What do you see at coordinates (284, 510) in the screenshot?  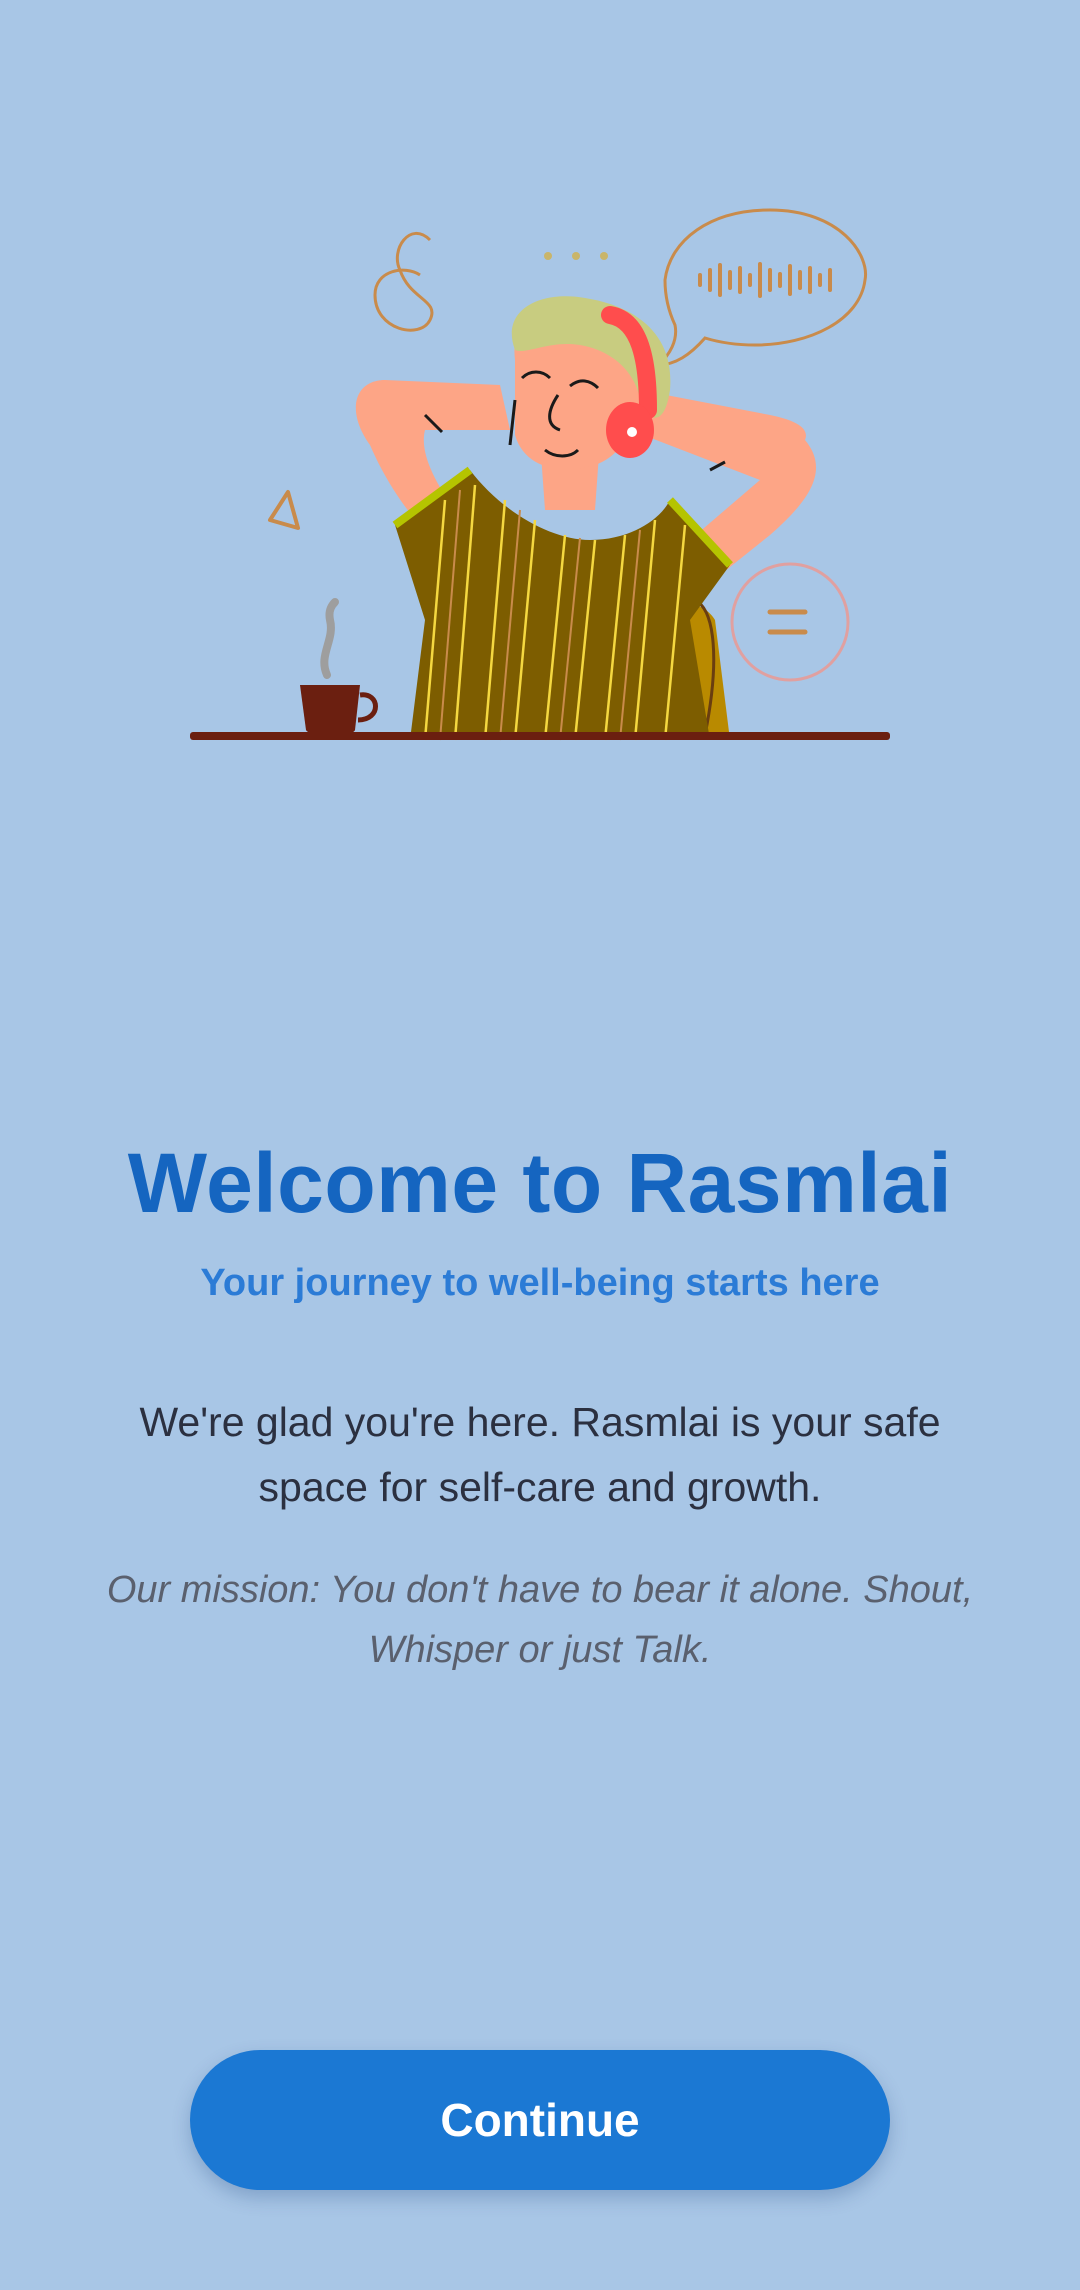 I see `triangle-doodle` at bounding box center [284, 510].